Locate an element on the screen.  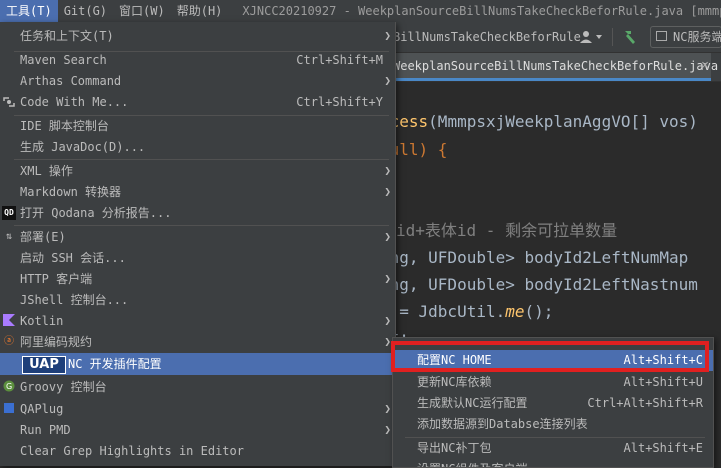
toolbar-separator is located at coordinates (612, 37).